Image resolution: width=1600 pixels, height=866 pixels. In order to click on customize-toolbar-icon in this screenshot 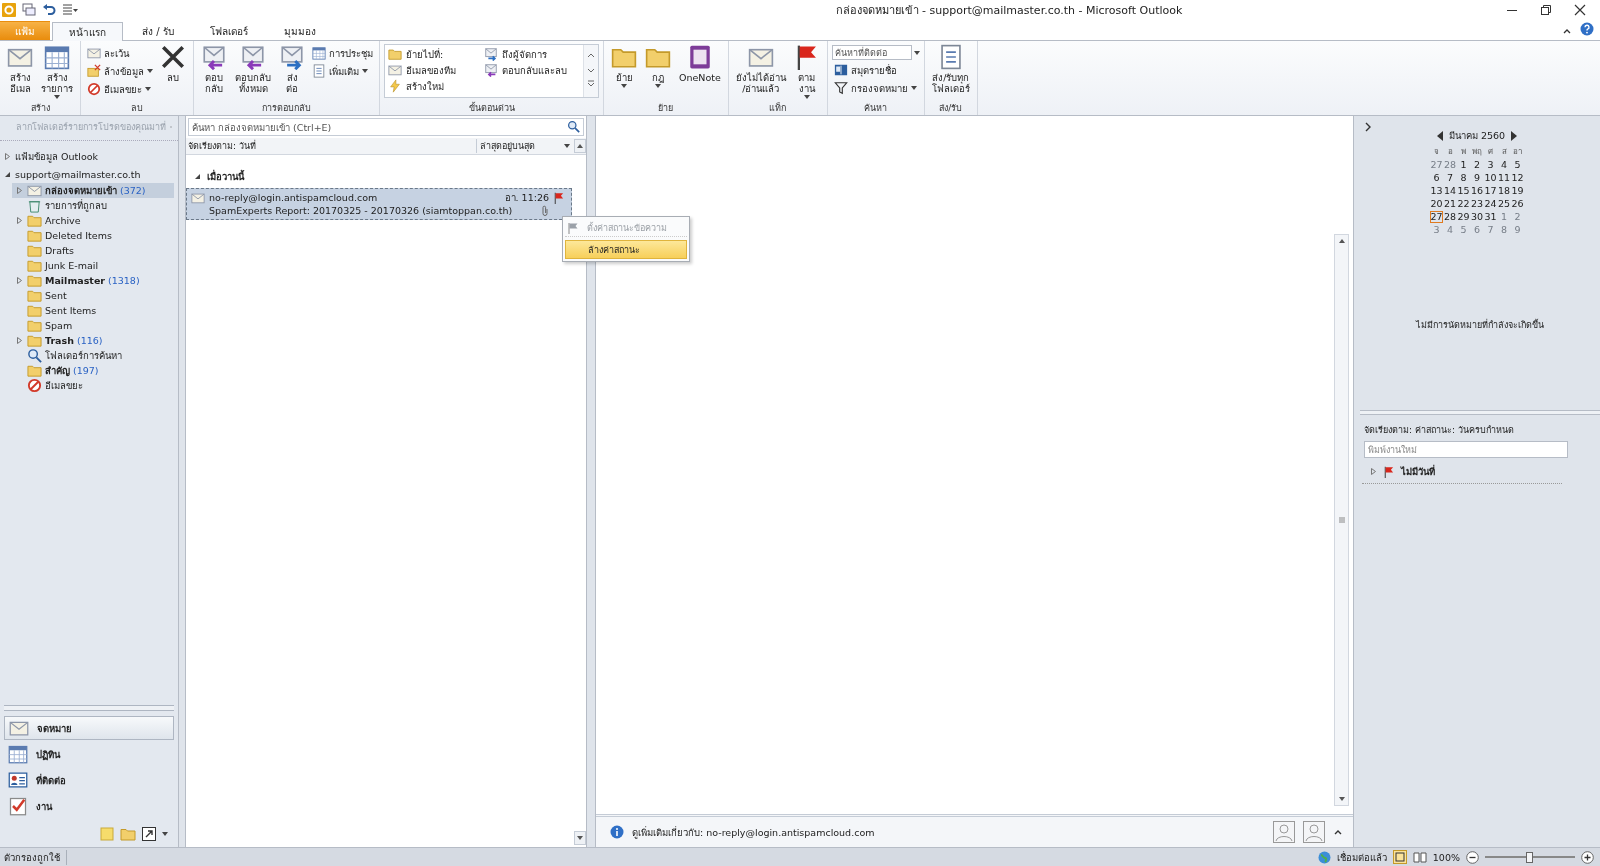, I will do `click(70, 10)`.